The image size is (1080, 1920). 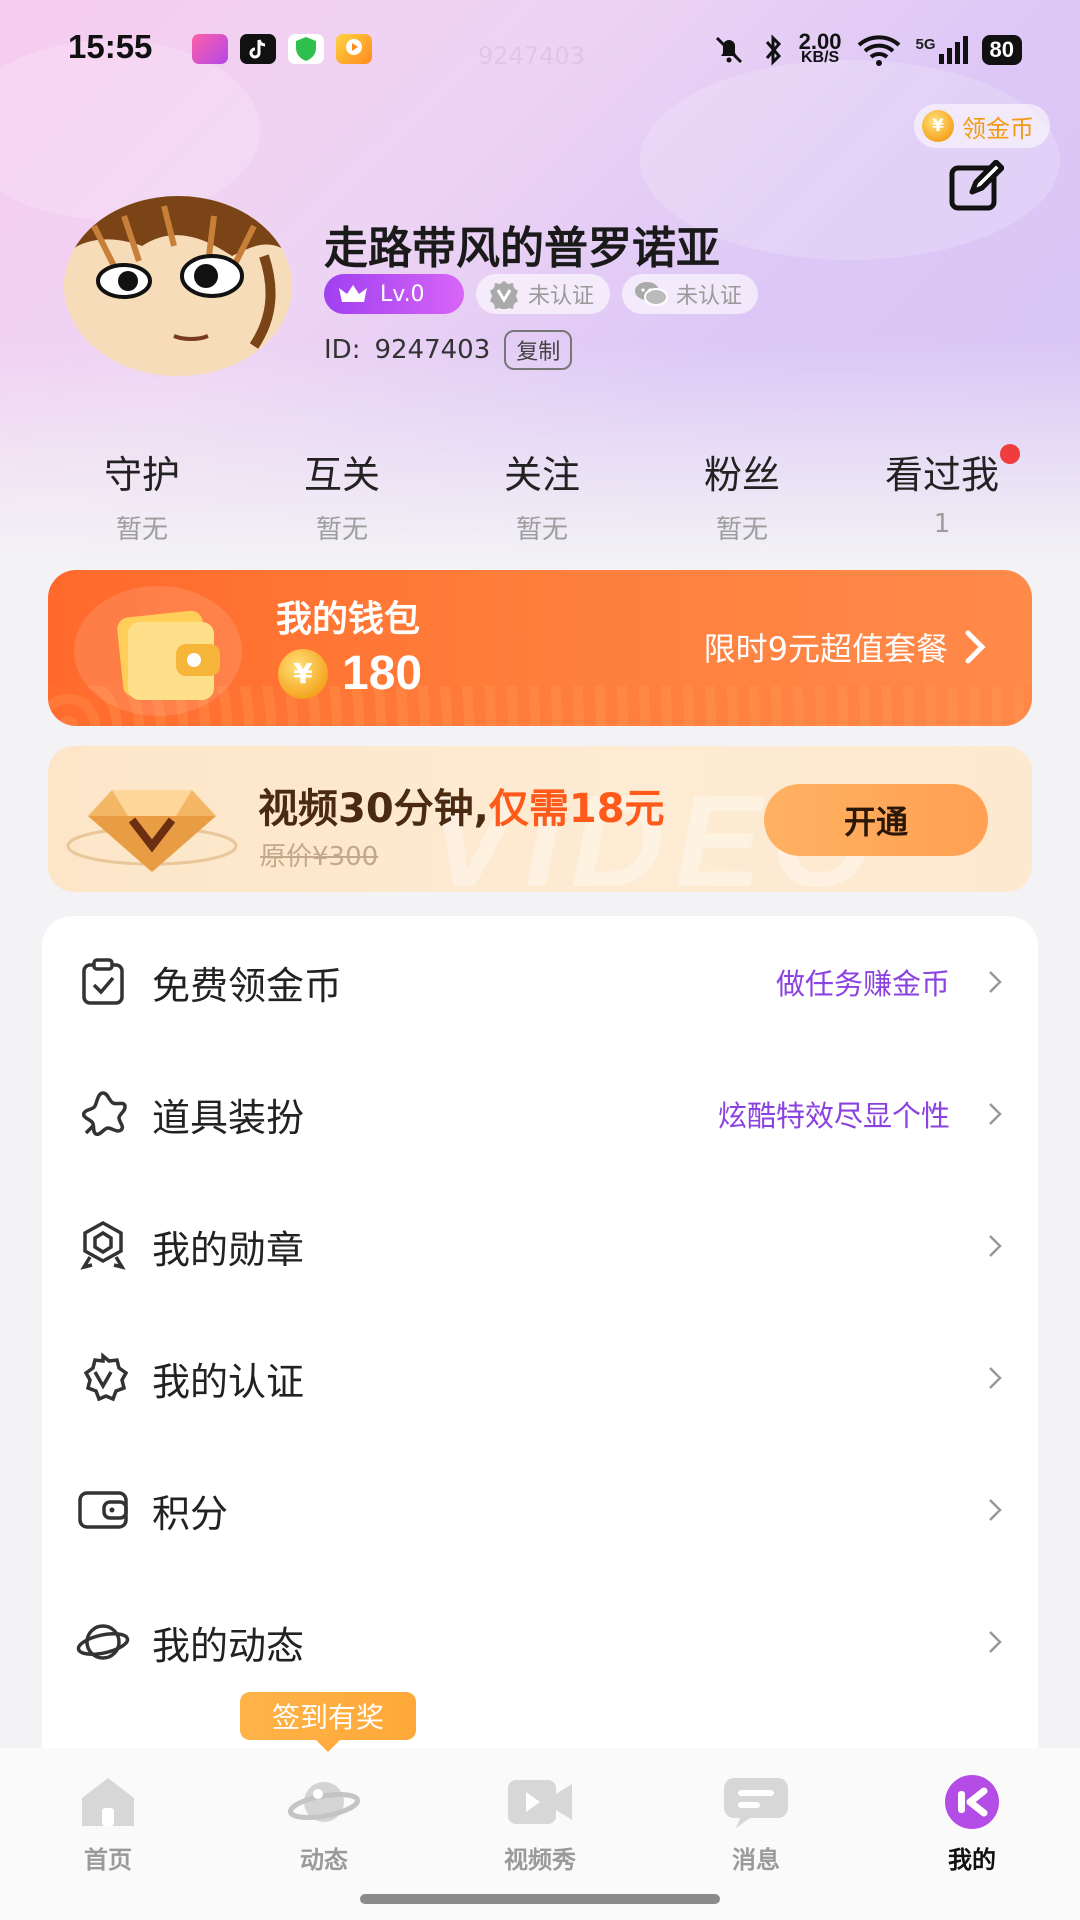 I want to click on tiktok-icon, so click(x=258, y=49).